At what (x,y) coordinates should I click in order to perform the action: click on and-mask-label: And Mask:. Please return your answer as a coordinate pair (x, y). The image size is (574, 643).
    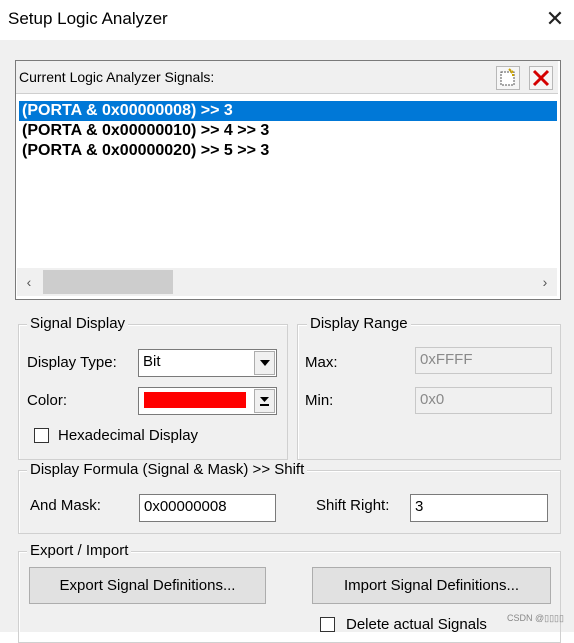
    Looking at the image, I should click on (65, 505).